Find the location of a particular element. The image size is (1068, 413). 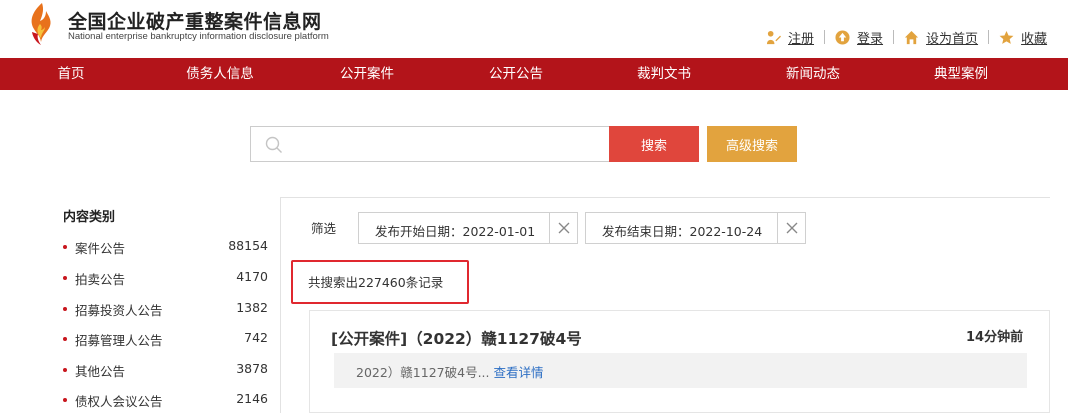

favorite-link: 收藏 is located at coordinates (1023, 37).